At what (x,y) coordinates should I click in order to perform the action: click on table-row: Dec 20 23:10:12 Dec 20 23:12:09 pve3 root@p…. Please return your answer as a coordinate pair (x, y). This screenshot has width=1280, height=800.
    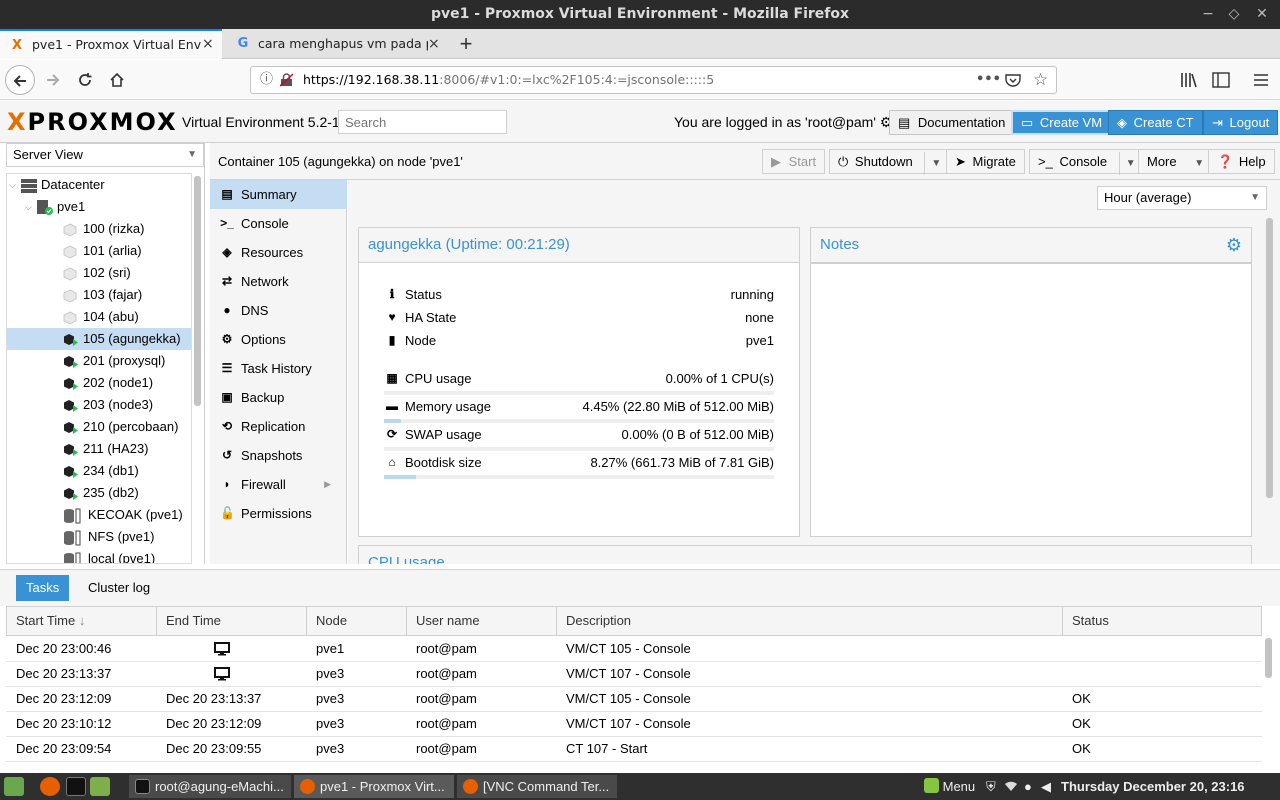
    Looking at the image, I should click on (634, 724).